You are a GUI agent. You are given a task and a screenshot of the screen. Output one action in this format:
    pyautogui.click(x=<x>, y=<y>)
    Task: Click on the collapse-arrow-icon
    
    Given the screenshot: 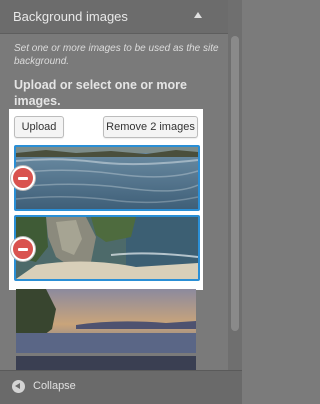 What is the action you would take?
    pyautogui.click(x=18, y=386)
    